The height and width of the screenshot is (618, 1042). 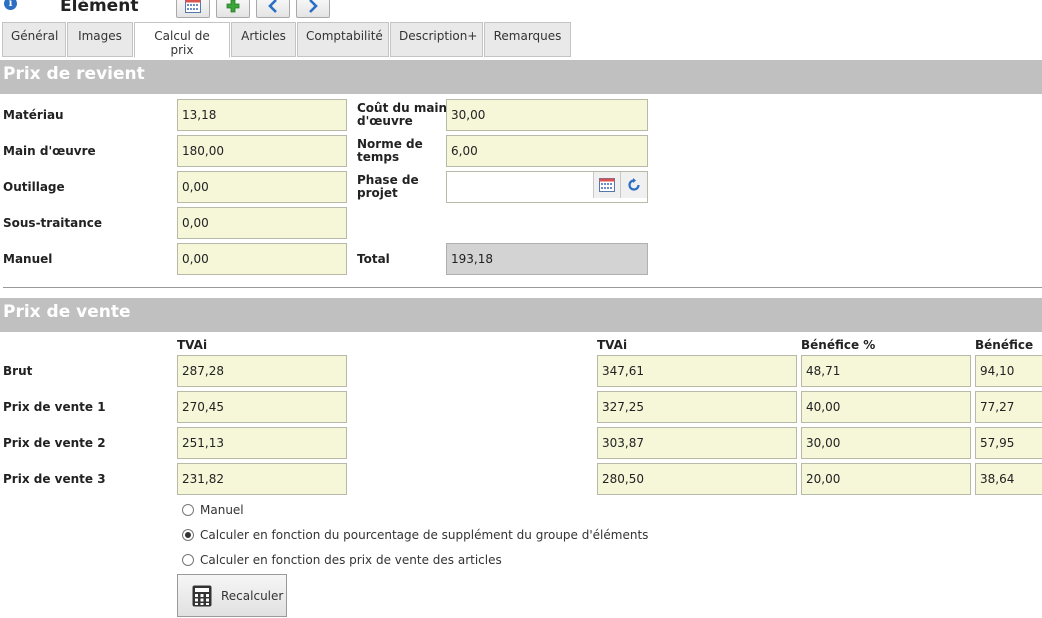 What do you see at coordinates (373, 259) in the screenshot?
I see `total-label: Total` at bounding box center [373, 259].